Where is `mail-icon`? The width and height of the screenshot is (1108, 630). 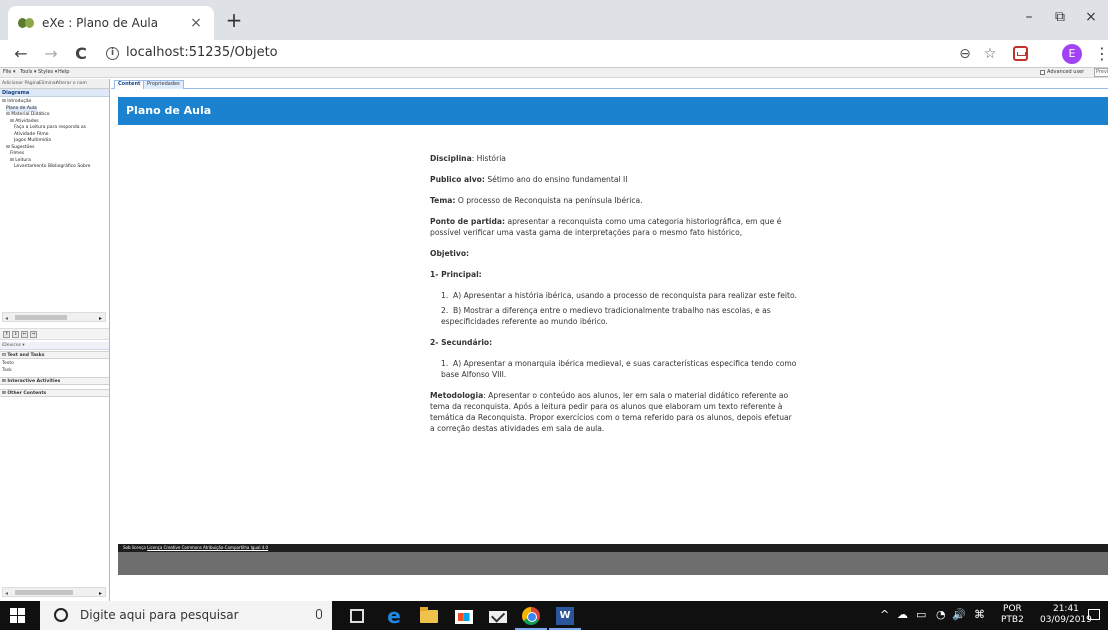
mail-icon is located at coordinates (498, 617).